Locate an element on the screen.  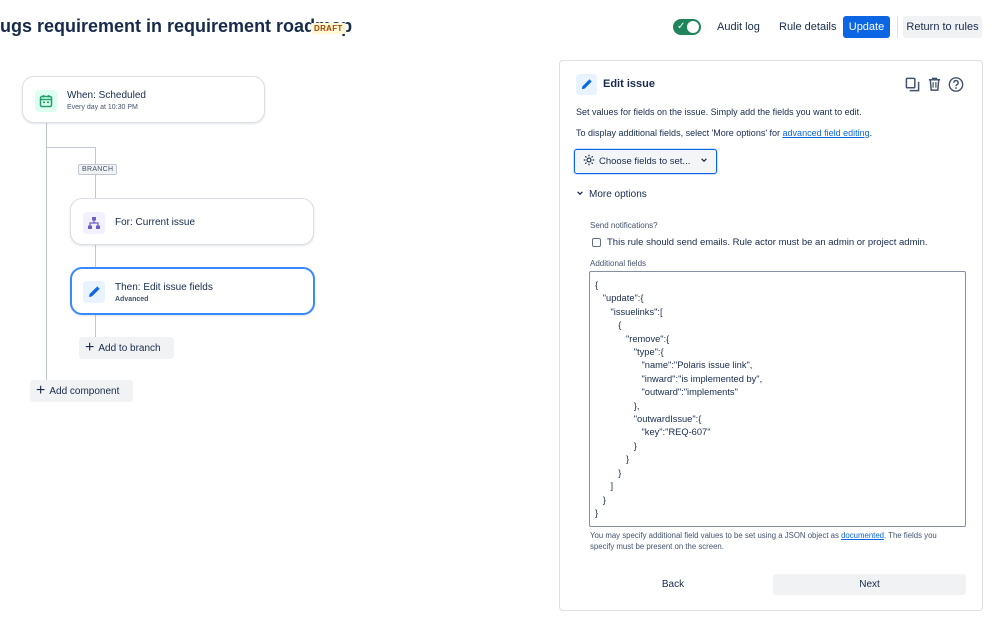
action-node: Then: Edit issue fields Advanced is located at coordinates (192, 291).